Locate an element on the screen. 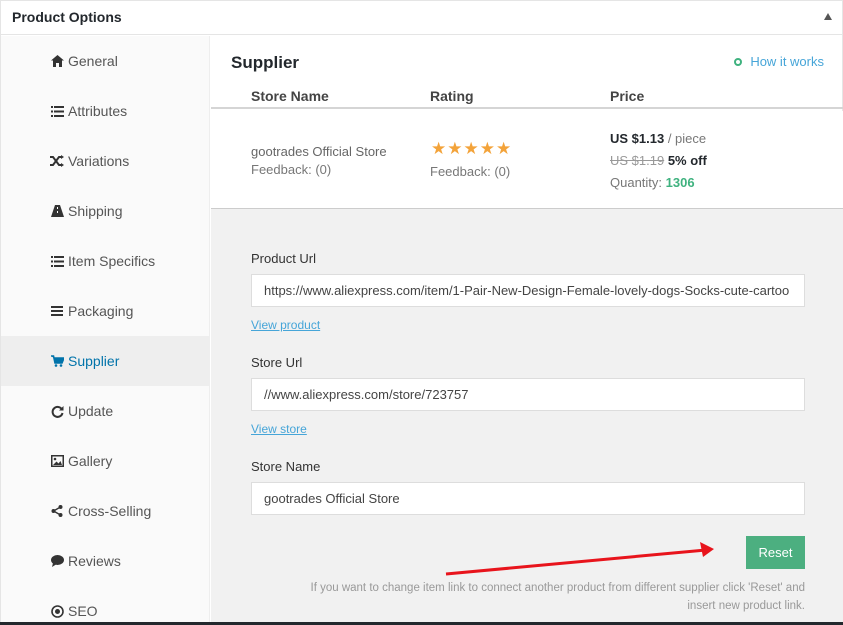  home-icon is located at coordinates (57, 61).